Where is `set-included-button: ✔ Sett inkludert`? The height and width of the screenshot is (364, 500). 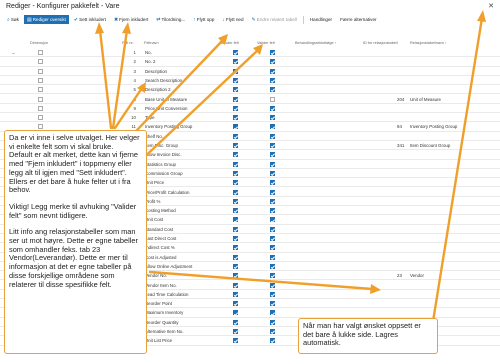
set-included-button: ✔ Sett inkludert is located at coordinates (90, 19).